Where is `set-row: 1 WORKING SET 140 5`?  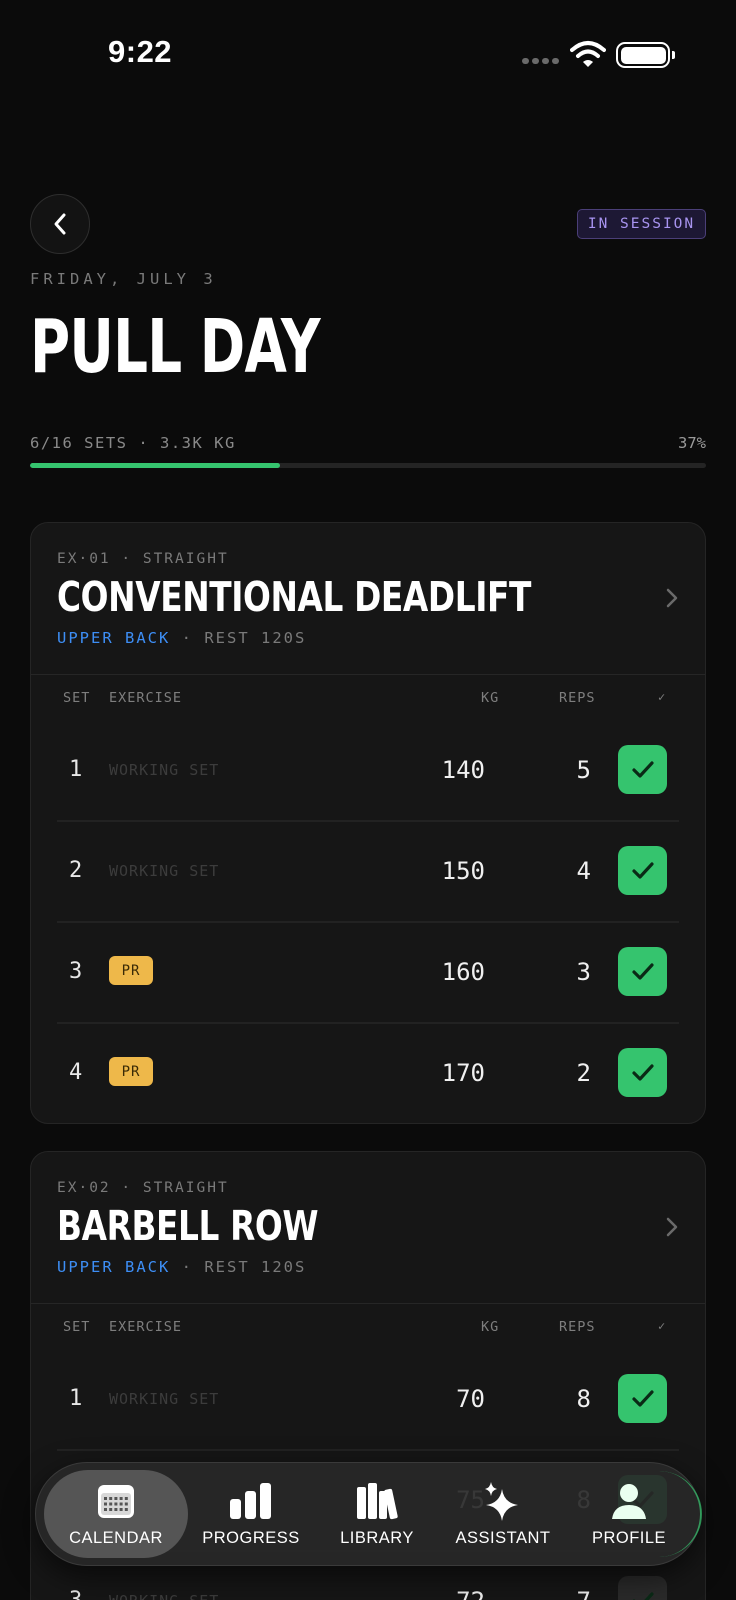 set-row: 1 WORKING SET 140 5 is located at coordinates (368, 769).